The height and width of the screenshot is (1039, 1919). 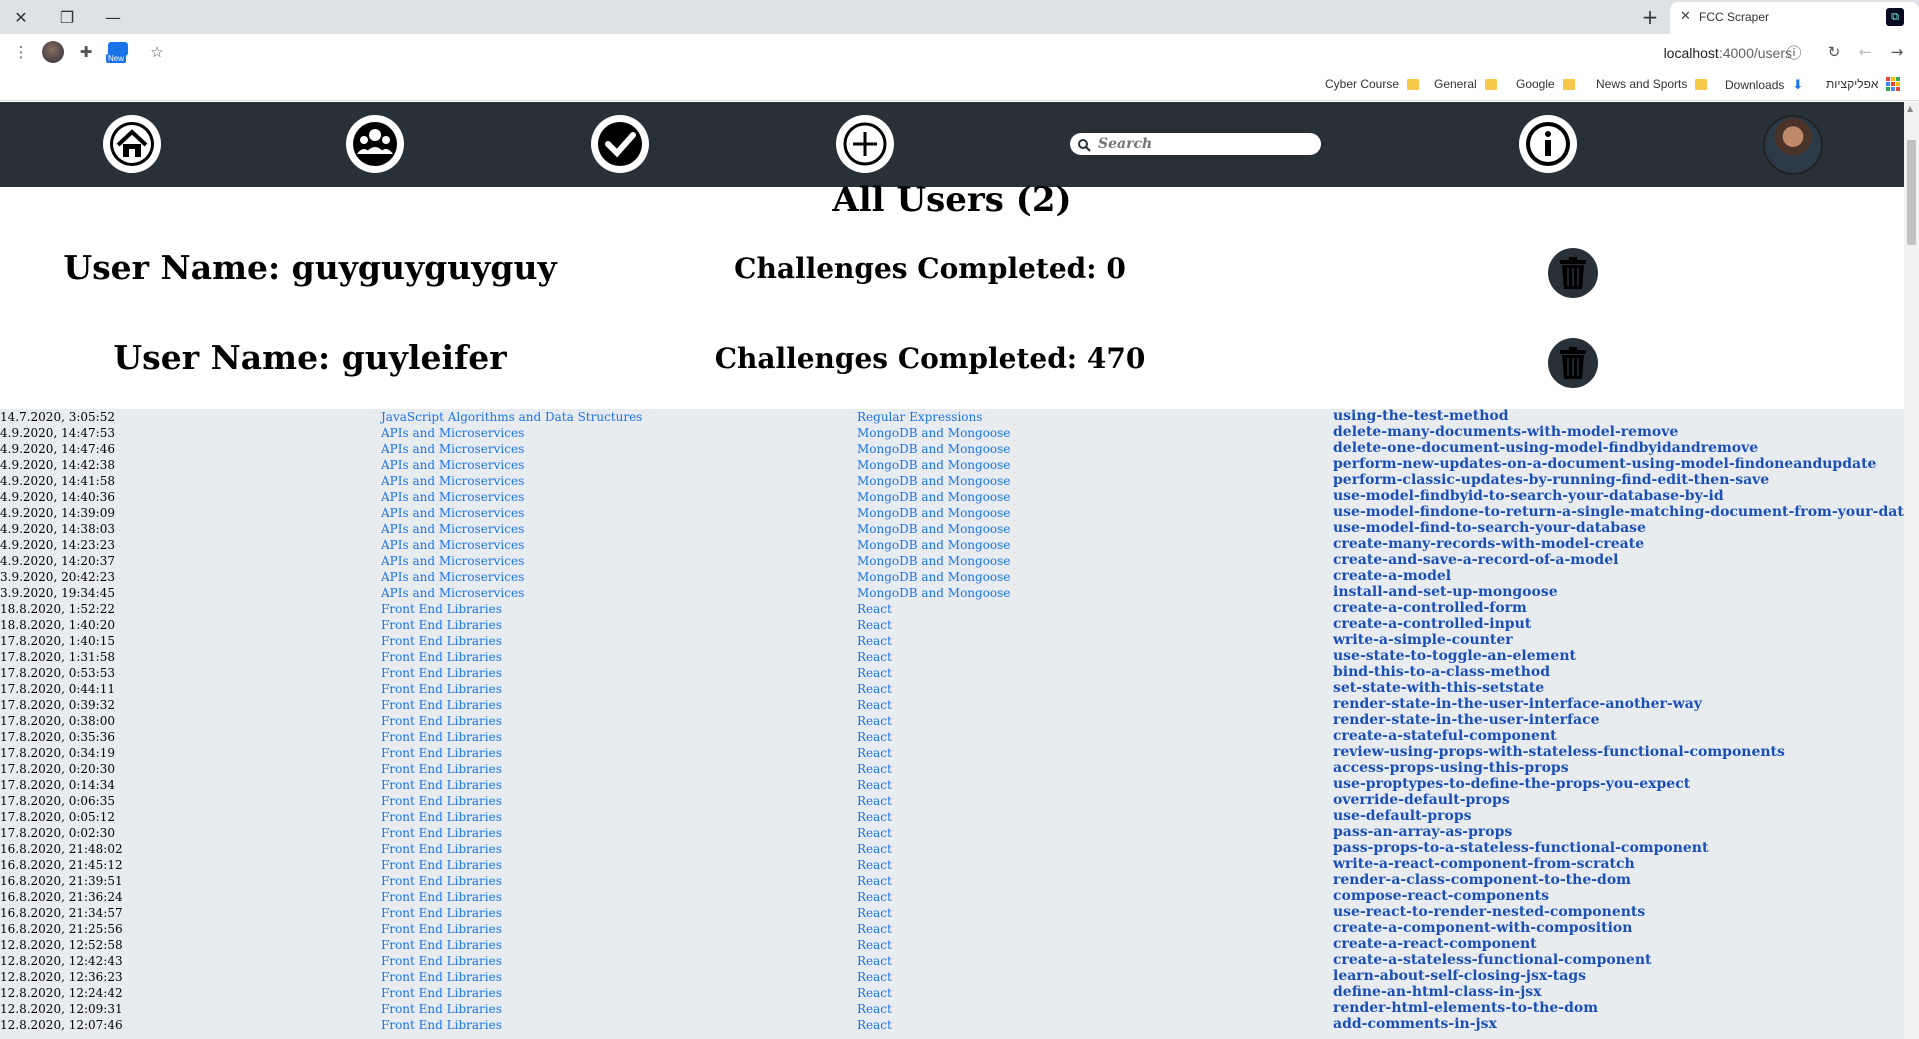 What do you see at coordinates (1911, 192) in the screenshot?
I see `scrollbar-thumb` at bounding box center [1911, 192].